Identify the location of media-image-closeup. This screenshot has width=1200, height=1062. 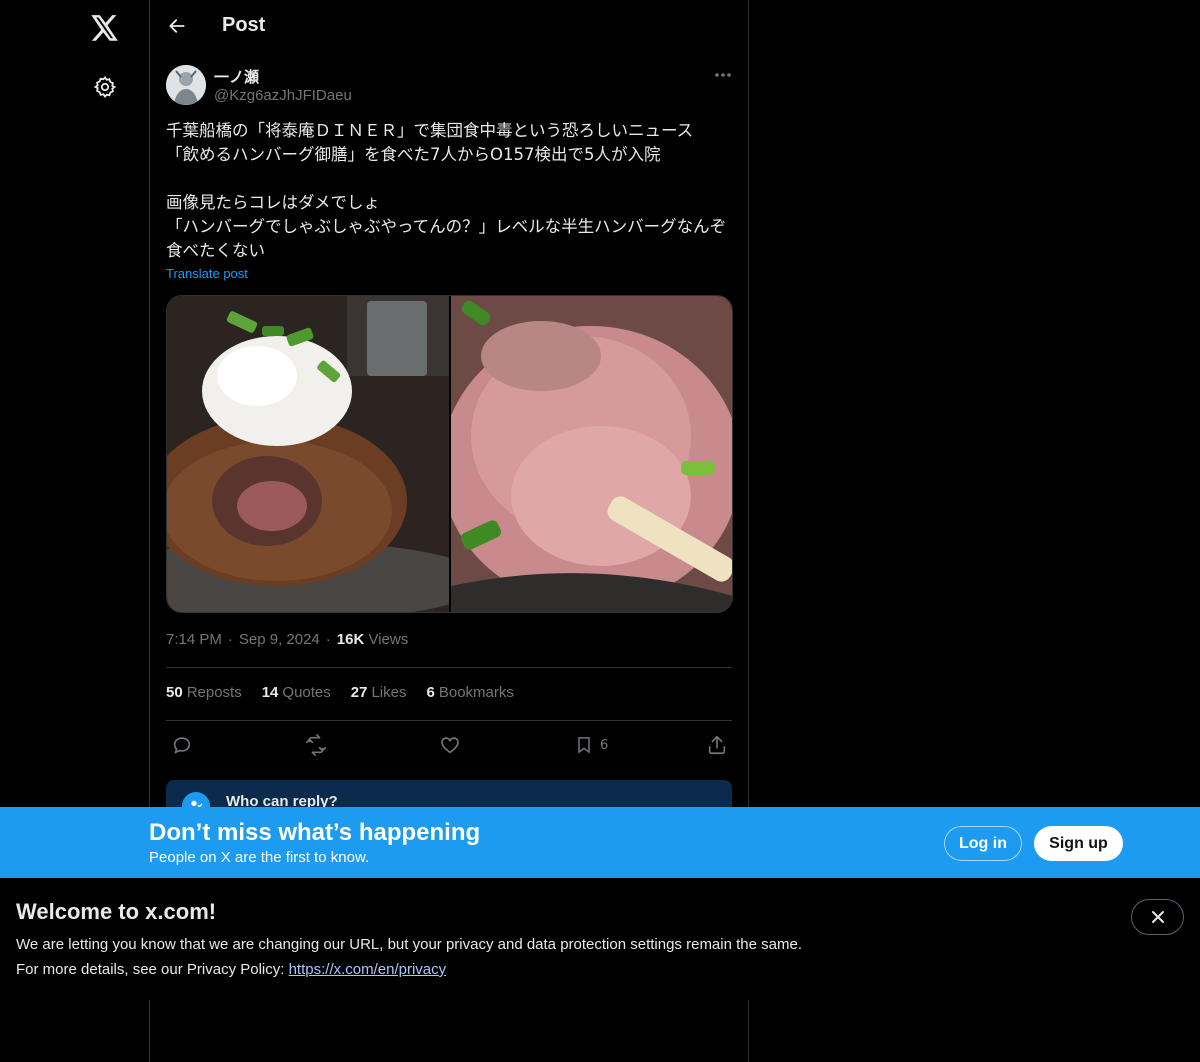
(591, 454).